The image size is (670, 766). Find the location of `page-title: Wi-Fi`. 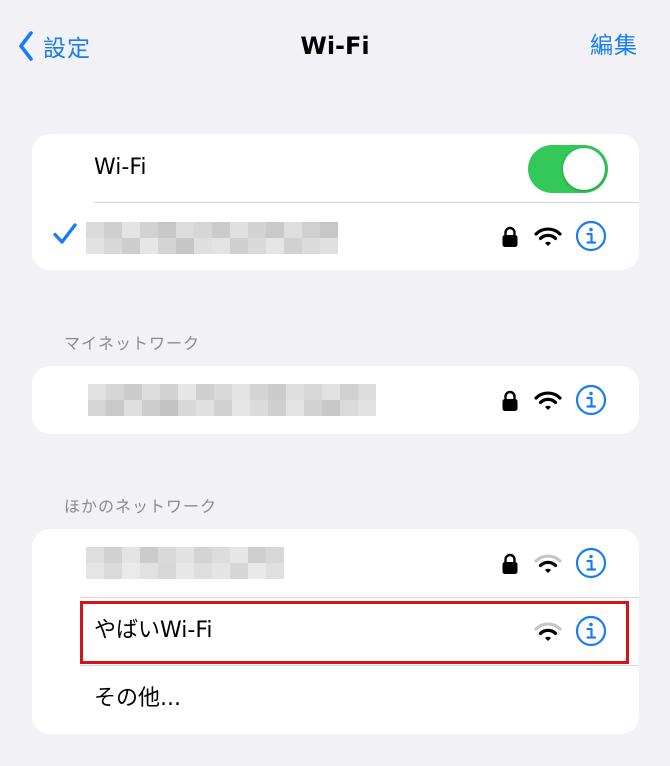

page-title: Wi-Fi is located at coordinates (335, 46).